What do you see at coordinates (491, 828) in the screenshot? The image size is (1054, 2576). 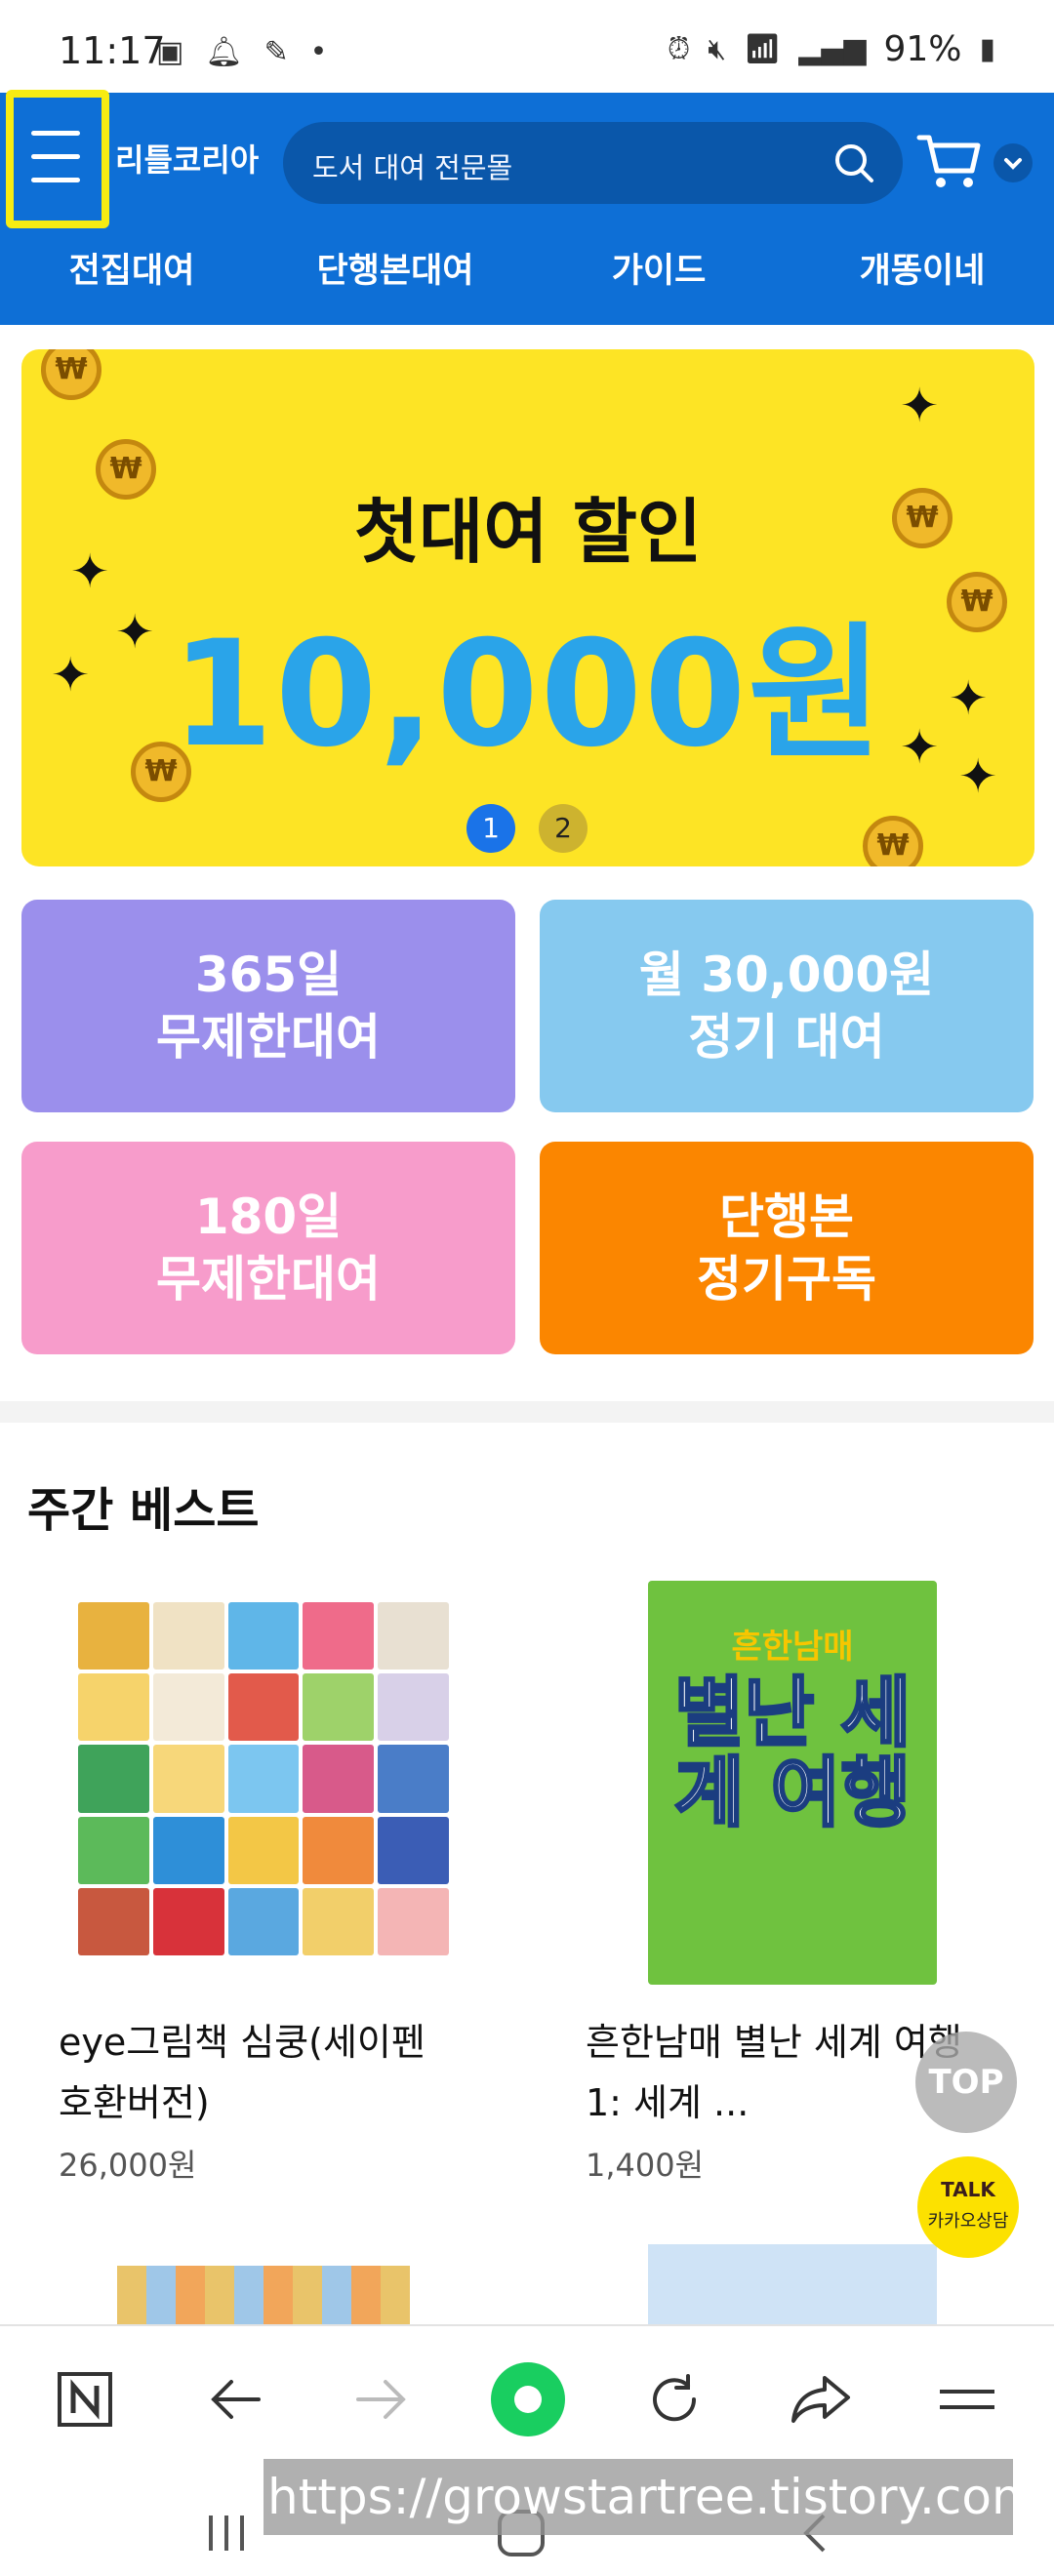 I see `carousel-dot-1: 1` at bounding box center [491, 828].